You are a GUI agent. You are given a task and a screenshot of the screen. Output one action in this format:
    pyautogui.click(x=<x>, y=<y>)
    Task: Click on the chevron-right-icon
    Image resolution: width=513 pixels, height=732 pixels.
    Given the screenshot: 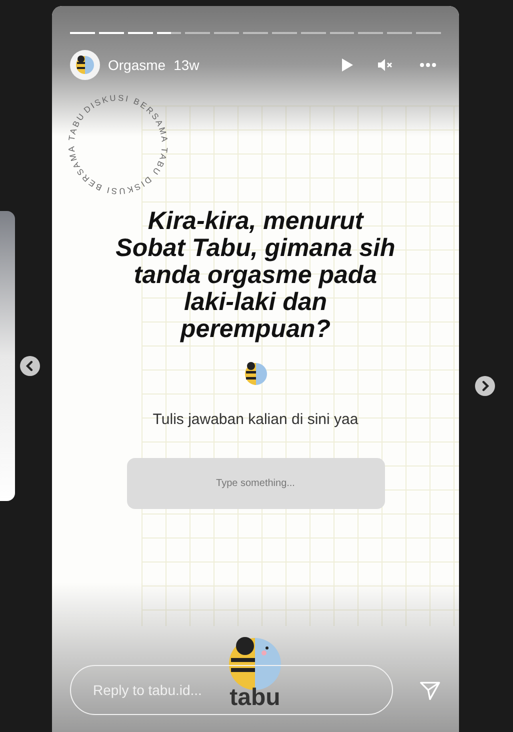 What is the action you would take?
    pyautogui.click(x=485, y=386)
    